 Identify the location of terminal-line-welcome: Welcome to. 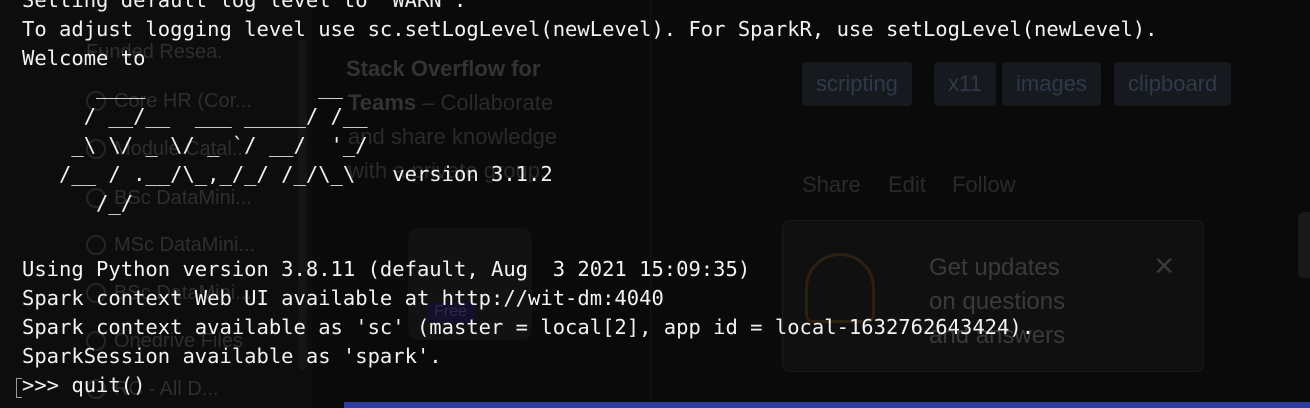
(84, 58).